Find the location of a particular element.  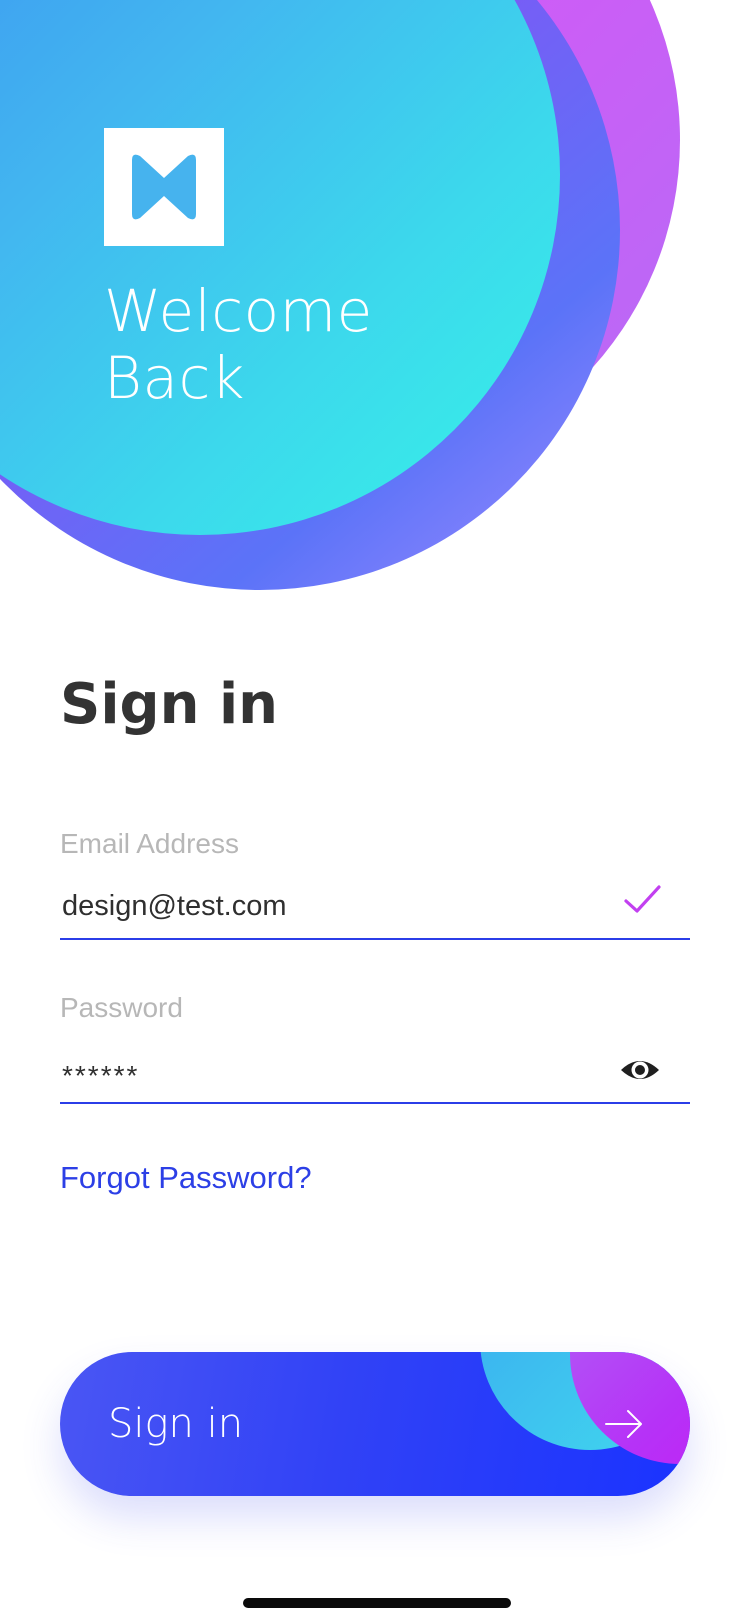

page-title: Sign in is located at coordinates (169, 704).